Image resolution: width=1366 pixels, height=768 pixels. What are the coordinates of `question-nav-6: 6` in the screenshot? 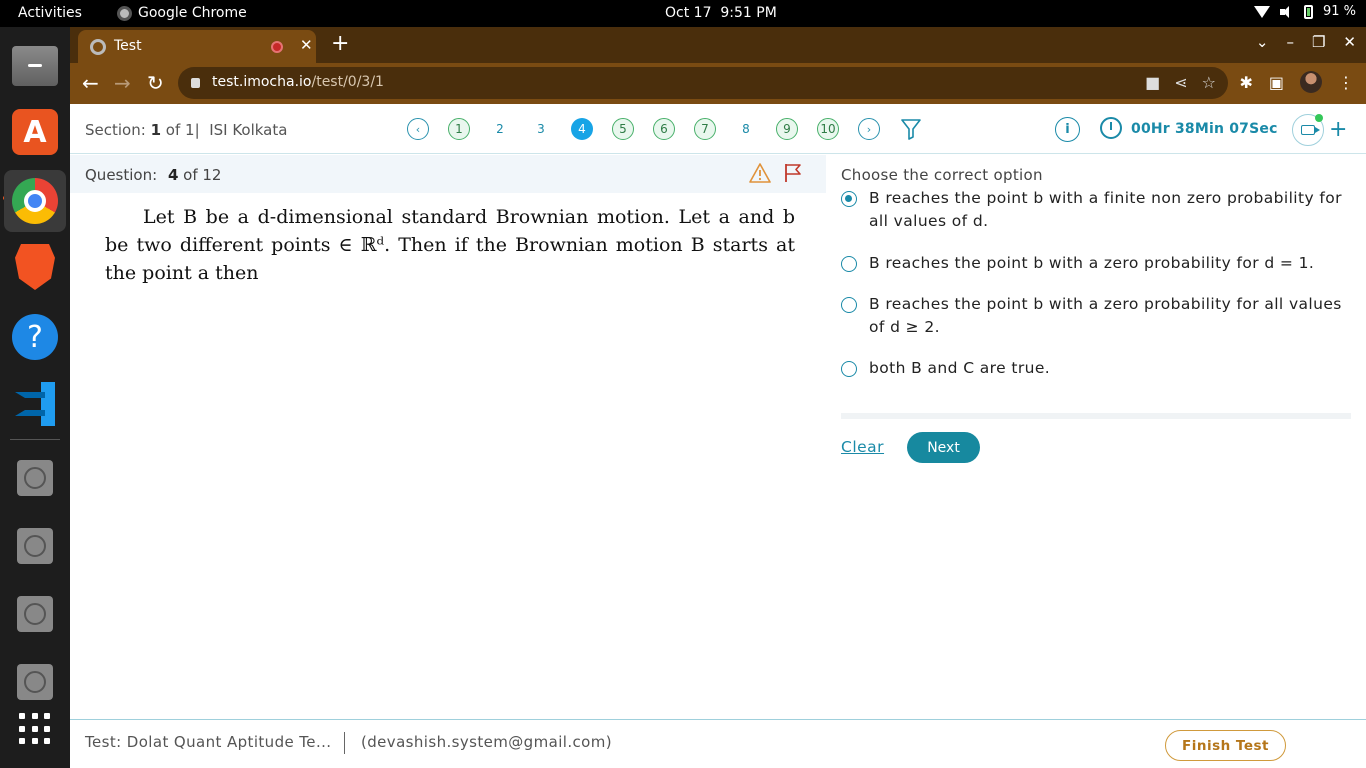 It's located at (664, 129).